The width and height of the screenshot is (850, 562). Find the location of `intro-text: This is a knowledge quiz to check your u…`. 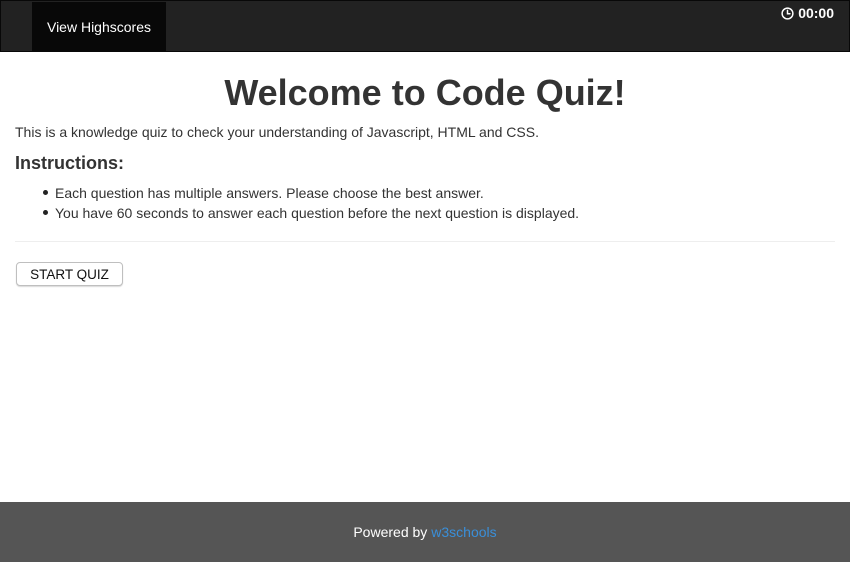

intro-text: This is a knowledge quiz to check your u… is located at coordinates (277, 132).